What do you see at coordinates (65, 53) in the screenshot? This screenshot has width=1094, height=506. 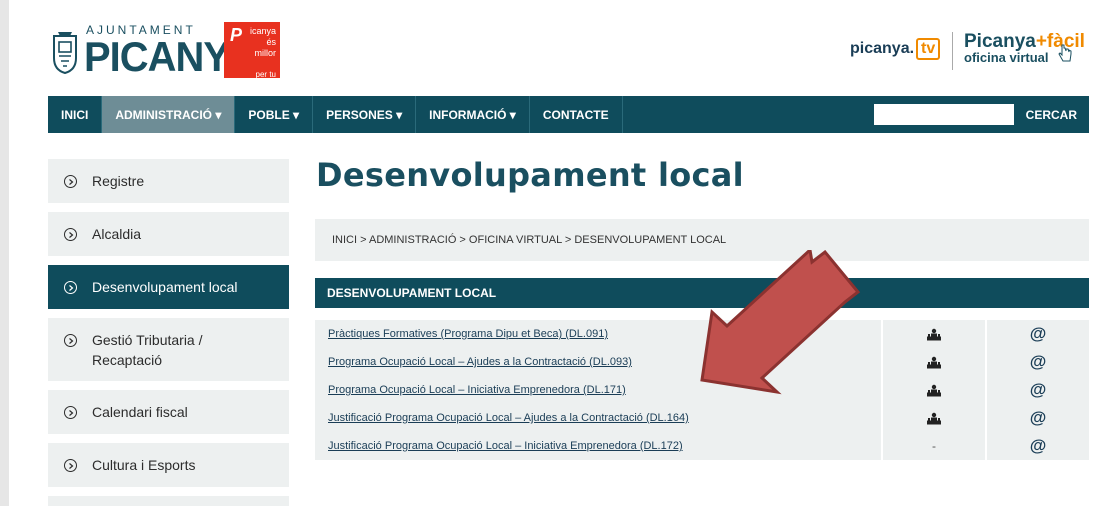 I see `coat-of-arms-icon` at bounding box center [65, 53].